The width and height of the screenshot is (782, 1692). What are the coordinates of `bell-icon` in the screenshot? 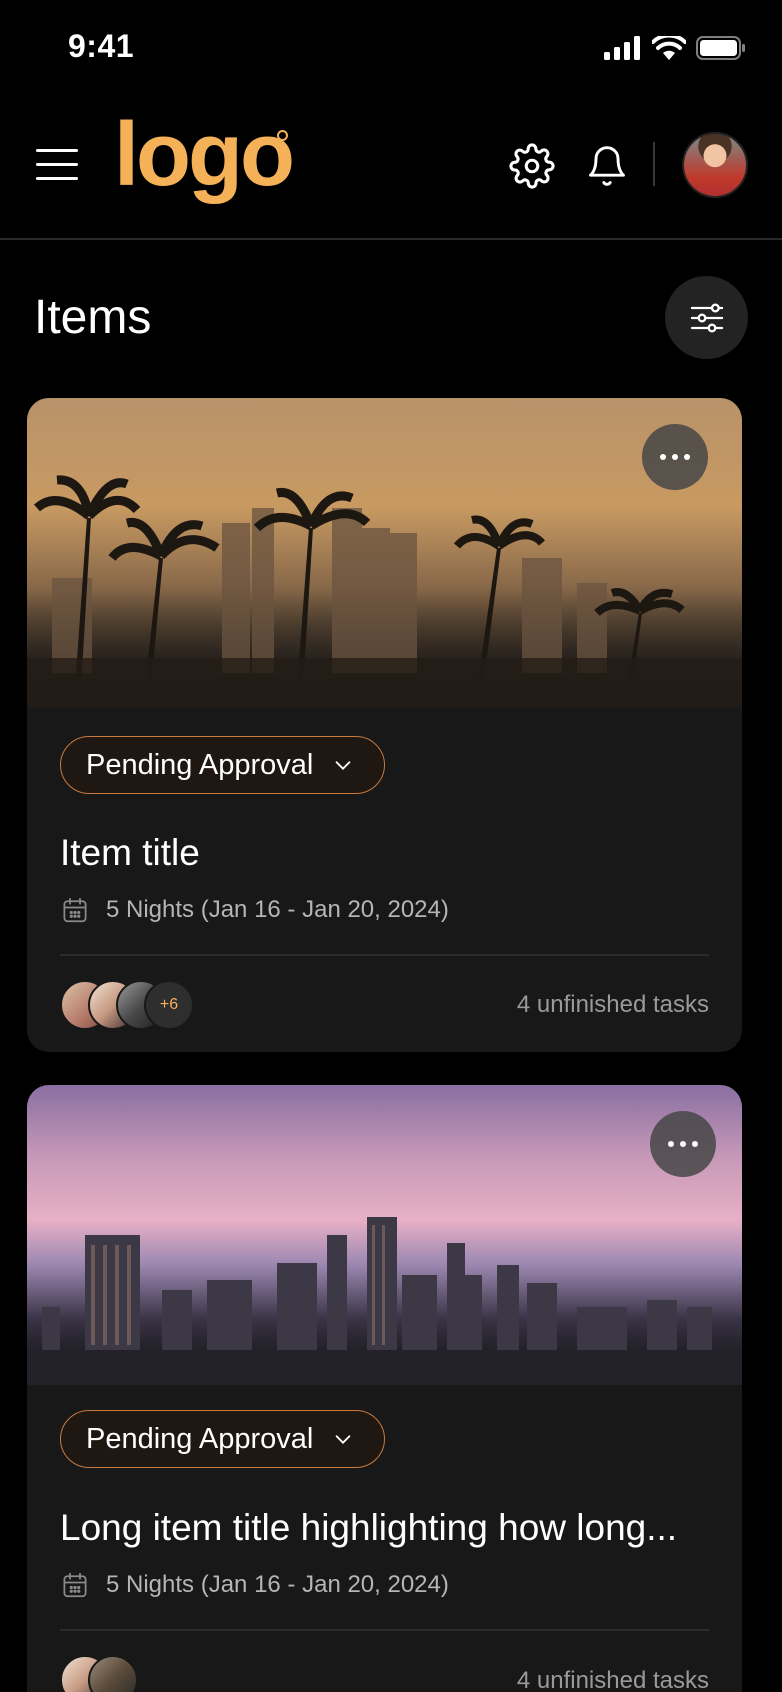 It's located at (607, 166).